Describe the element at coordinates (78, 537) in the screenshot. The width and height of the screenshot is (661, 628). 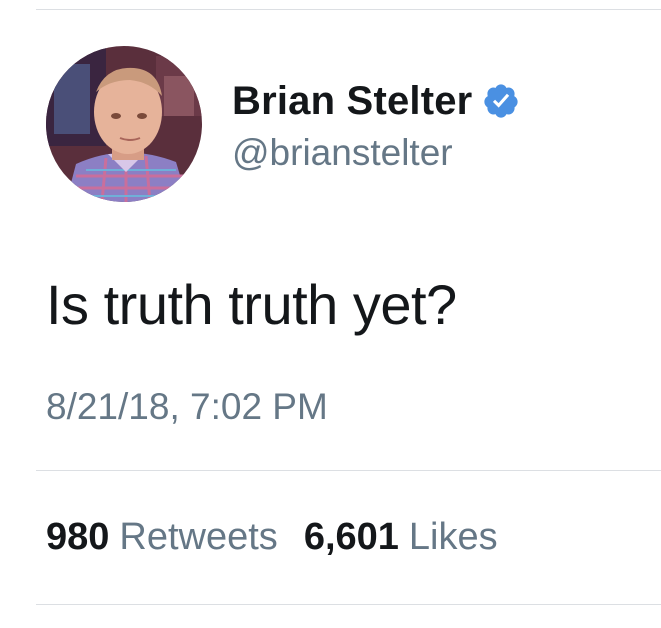
I see `retweets-count: 980` at that location.